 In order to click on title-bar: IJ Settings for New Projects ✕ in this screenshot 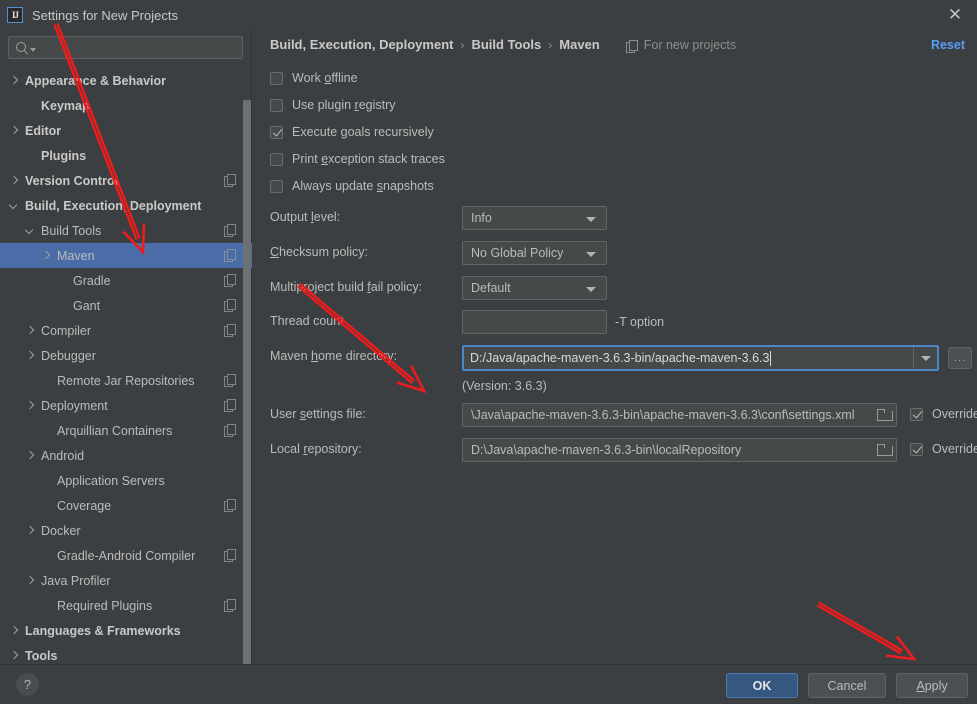, I will do `click(488, 15)`.